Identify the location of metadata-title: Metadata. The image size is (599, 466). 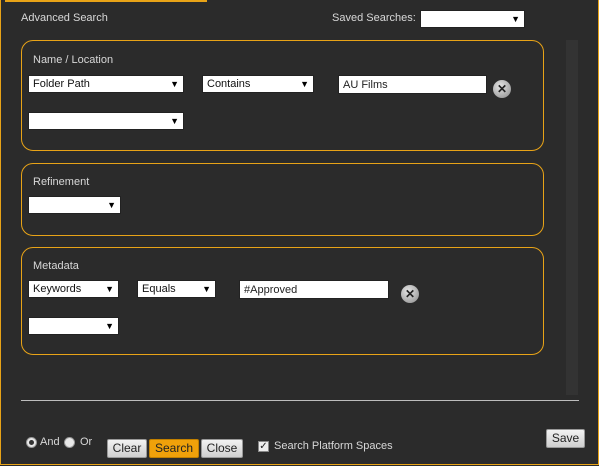
(56, 266).